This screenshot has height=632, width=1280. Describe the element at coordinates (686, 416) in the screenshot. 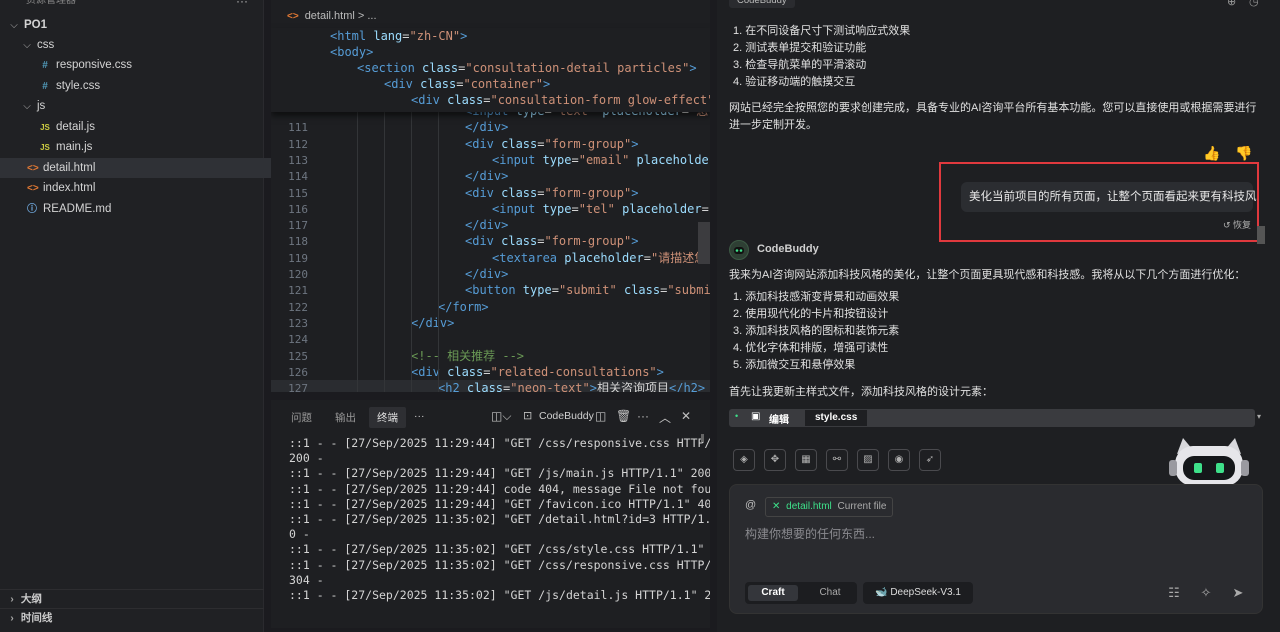

I see `close-icon: ✕` at that location.